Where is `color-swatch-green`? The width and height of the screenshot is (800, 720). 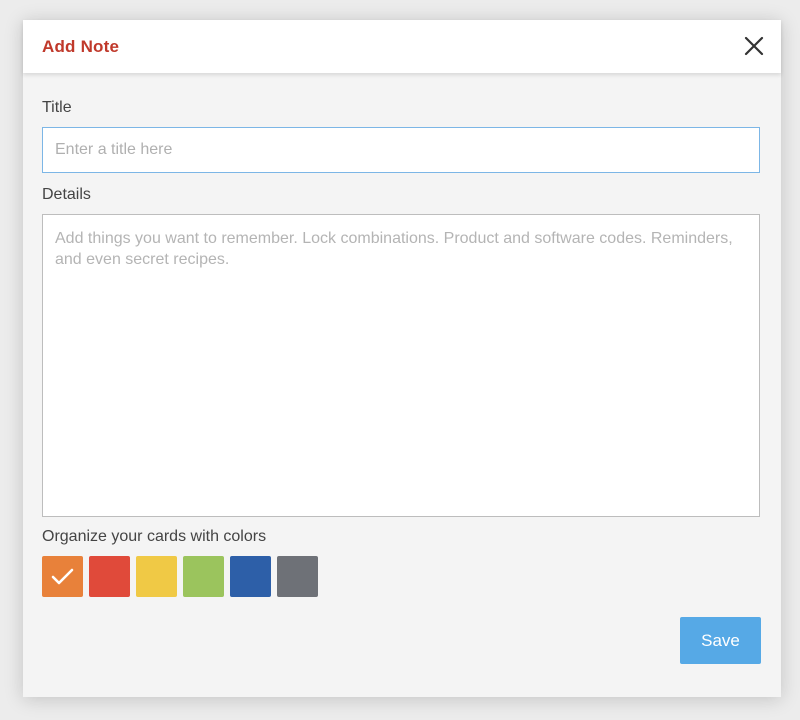
color-swatch-green is located at coordinates (203, 576).